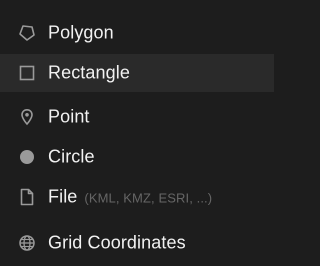  I want to click on menu-item-label: File (KML, KMZ, ESRI, ...), so click(130, 197).